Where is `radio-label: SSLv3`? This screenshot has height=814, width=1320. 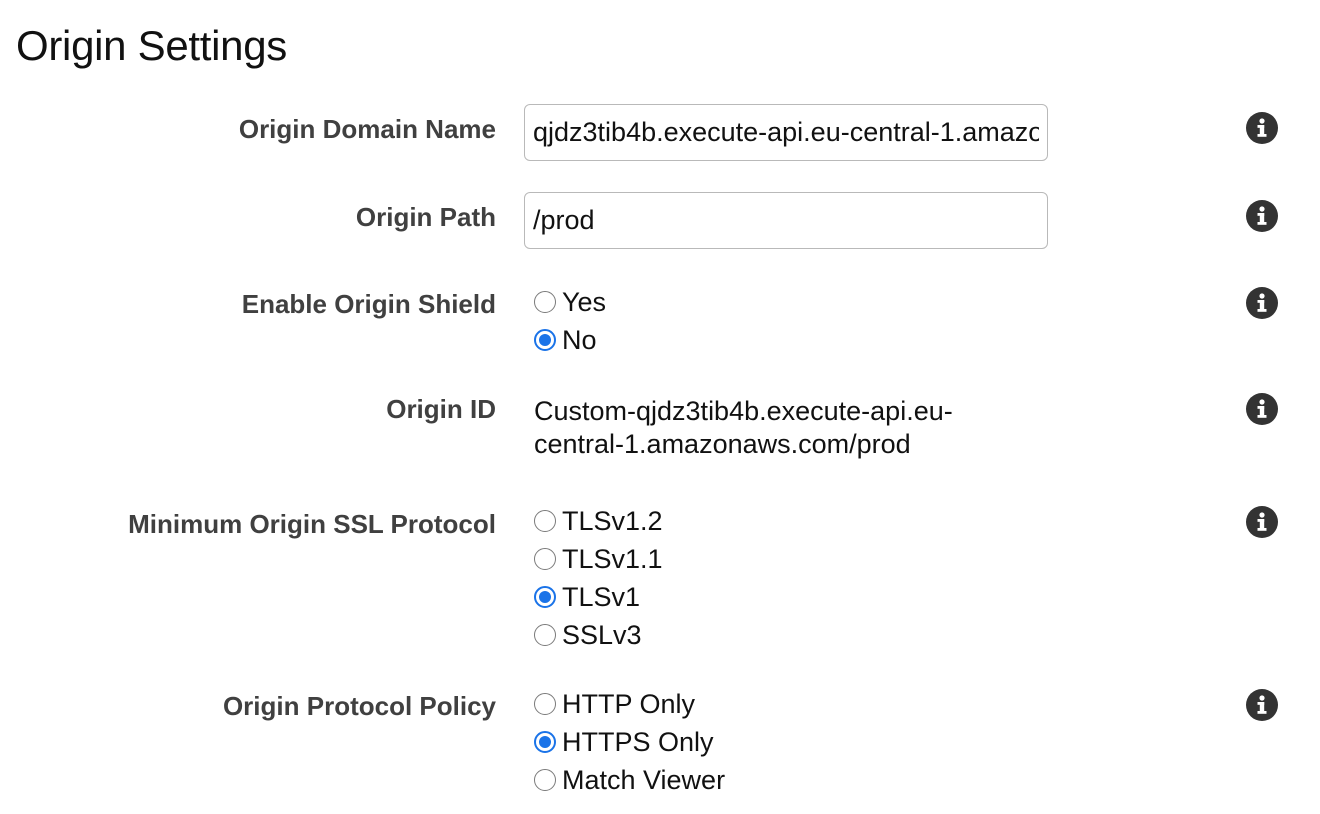 radio-label: SSLv3 is located at coordinates (602, 635).